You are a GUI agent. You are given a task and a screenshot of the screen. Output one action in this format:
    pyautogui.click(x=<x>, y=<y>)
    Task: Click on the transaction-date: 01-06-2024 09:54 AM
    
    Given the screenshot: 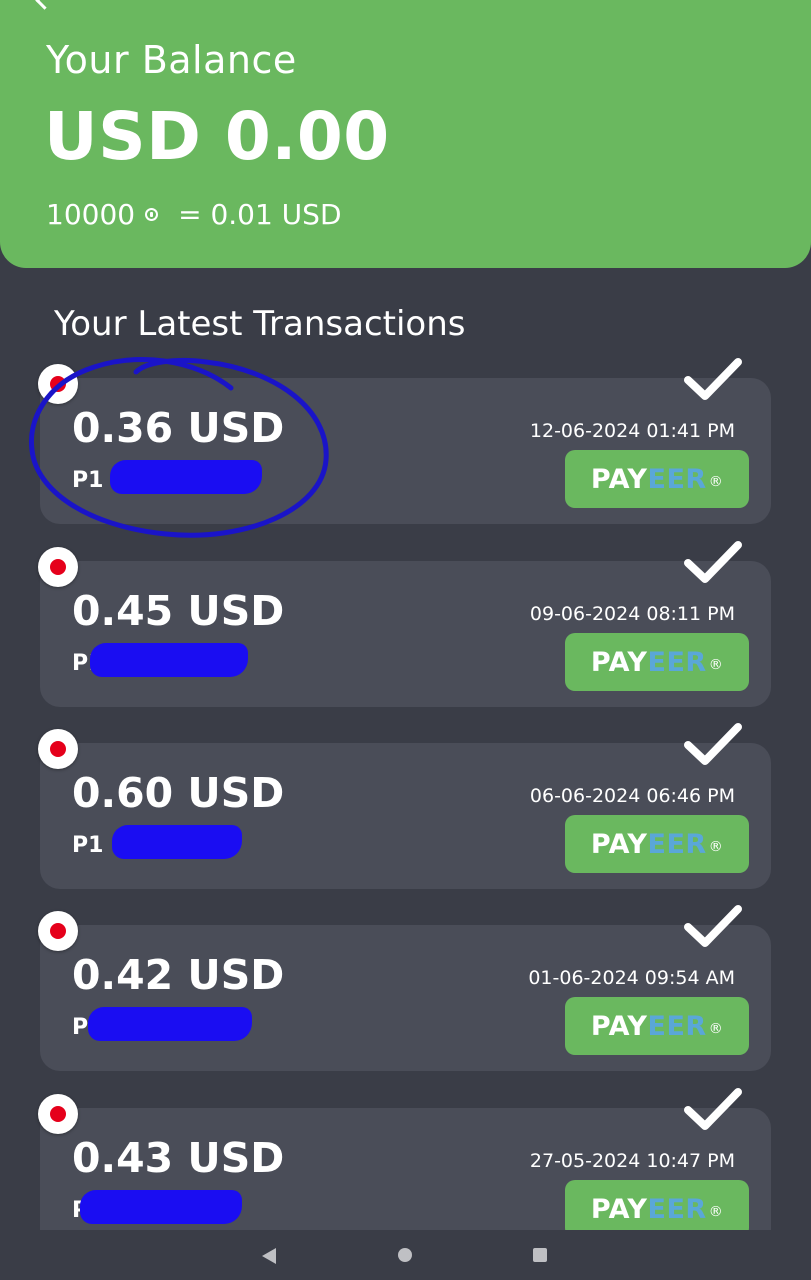 What is the action you would take?
    pyautogui.click(x=631, y=978)
    